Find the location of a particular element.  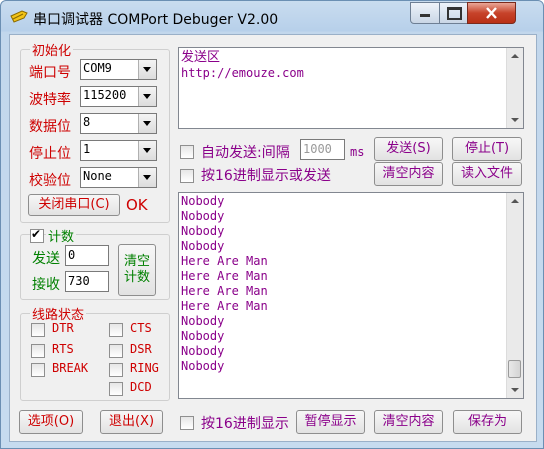

close-port-button: 关闭串口(C) is located at coordinates (74, 205).